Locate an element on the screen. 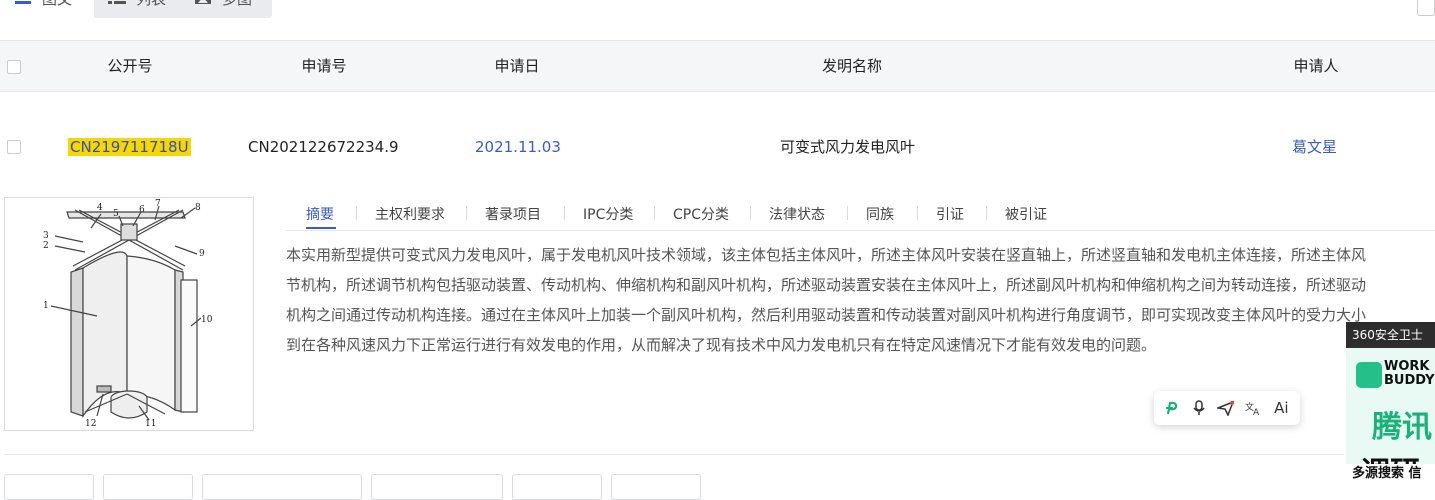 This screenshot has height=500, width=1435. header-invention-title: 发明名称 is located at coordinates (852, 66).